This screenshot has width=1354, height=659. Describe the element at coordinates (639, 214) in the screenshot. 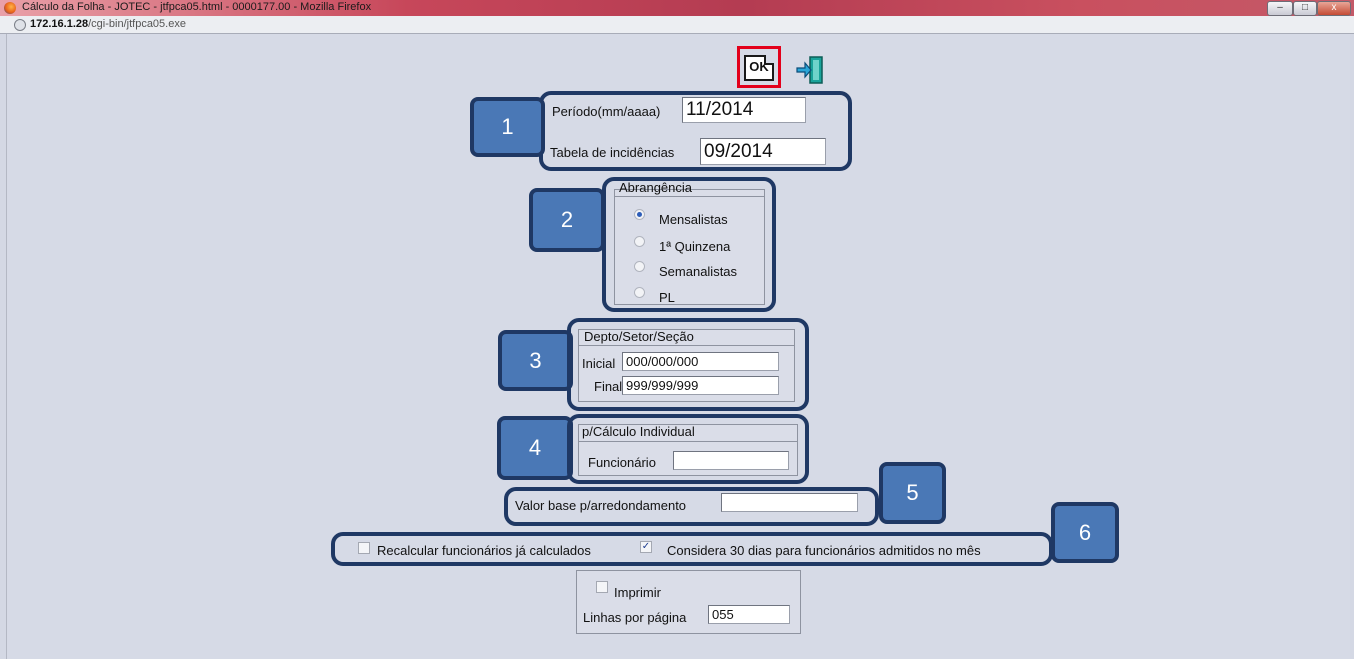

I see `radio-mensalistas` at that location.